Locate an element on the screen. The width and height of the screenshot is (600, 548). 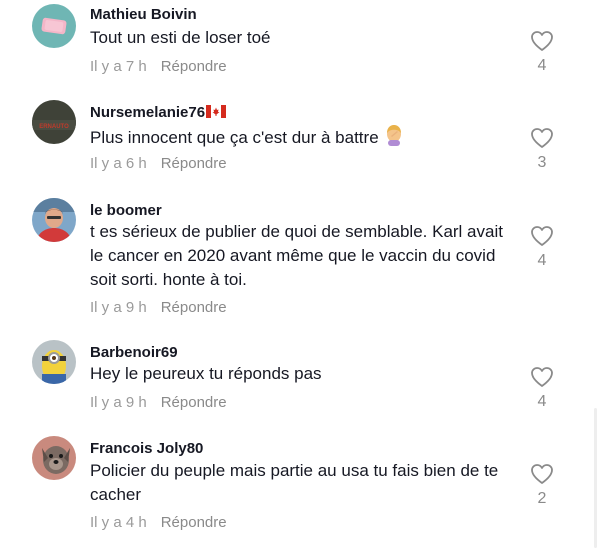
scrollbar is located at coordinates (595, 478).